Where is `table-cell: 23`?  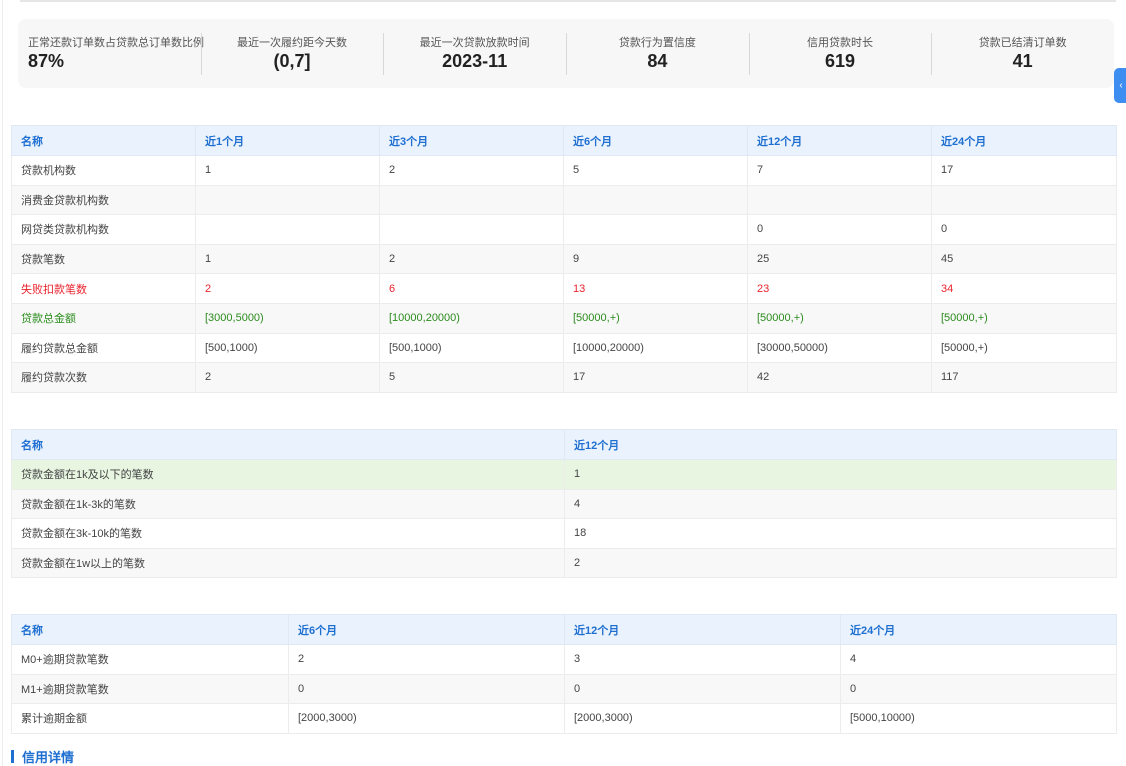 table-cell: 23 is located at coordinates (839, 288).